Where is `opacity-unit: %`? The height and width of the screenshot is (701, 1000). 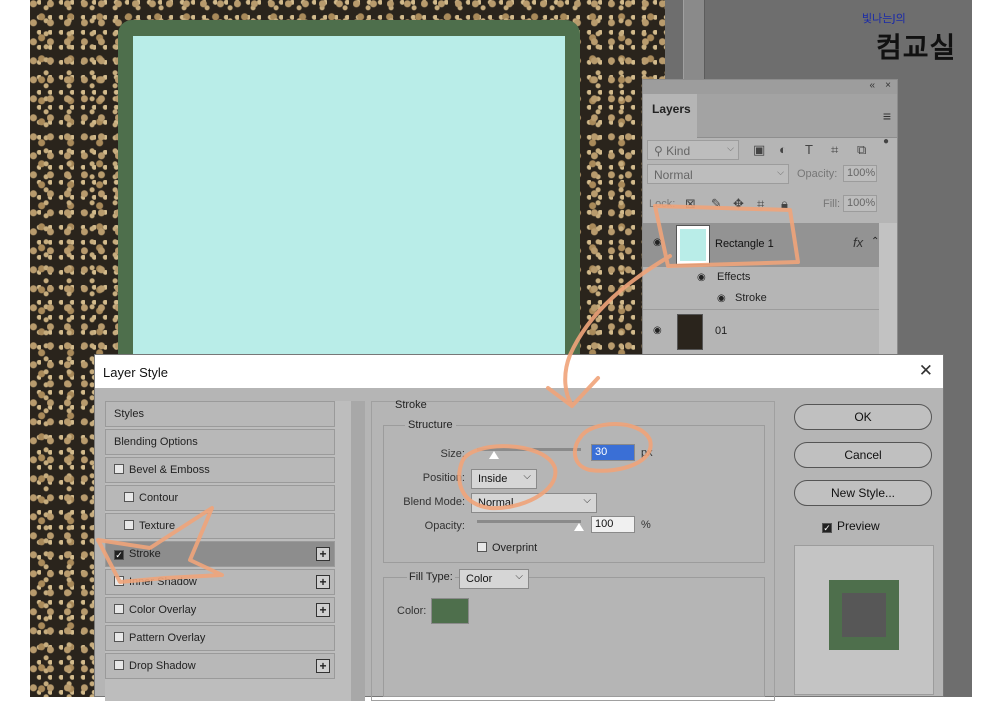 opacity-unit: % is located at coordinates (646, 525).